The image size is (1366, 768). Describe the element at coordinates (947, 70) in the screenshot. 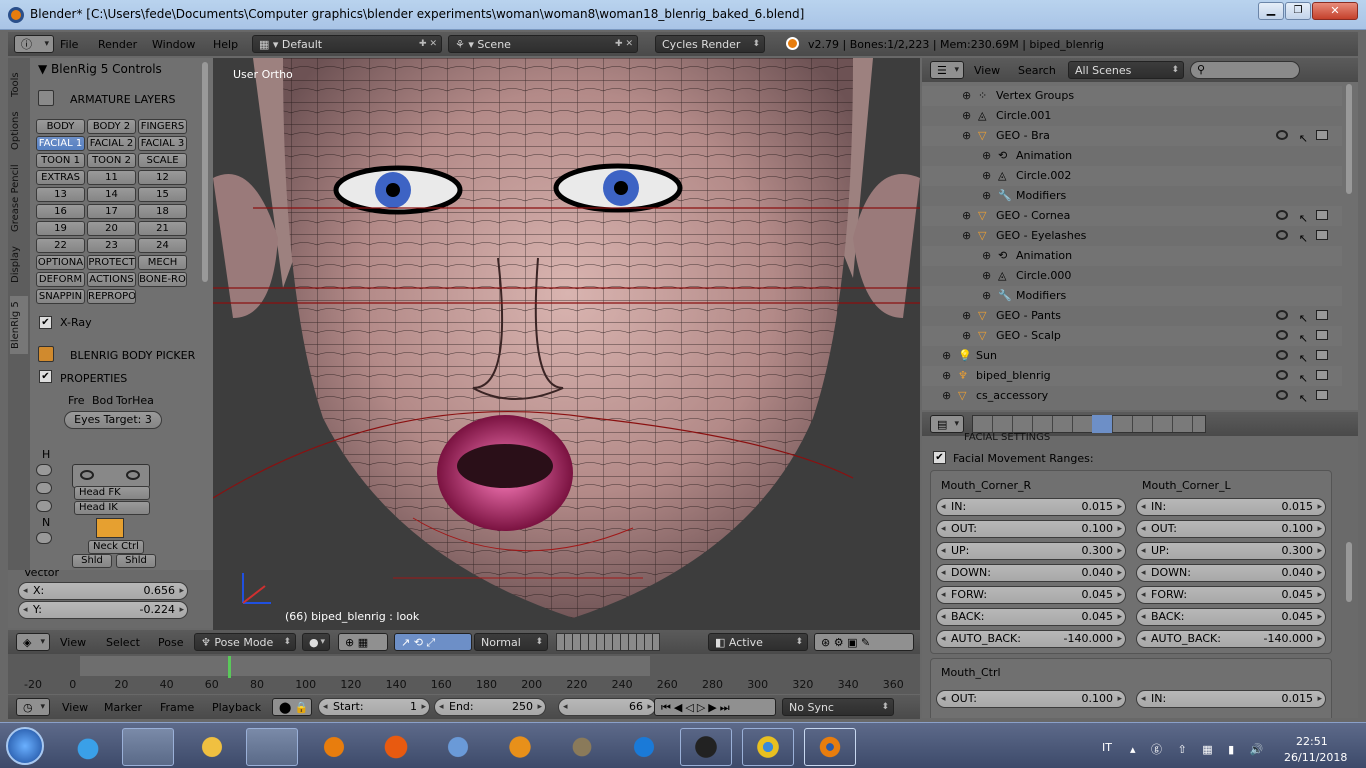

I see `outliner-editor-type: ☰ ▾` at that location.